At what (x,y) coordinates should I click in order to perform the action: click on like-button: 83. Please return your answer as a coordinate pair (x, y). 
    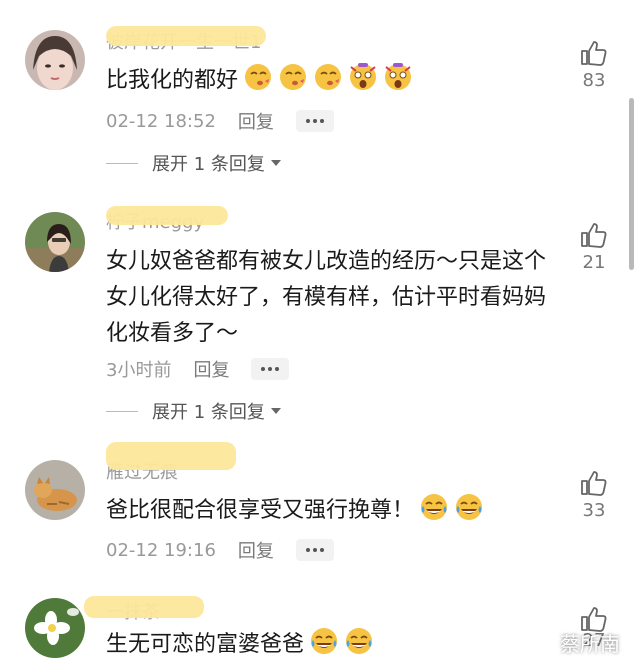
    Looking at the image, I should click on (594, 65).